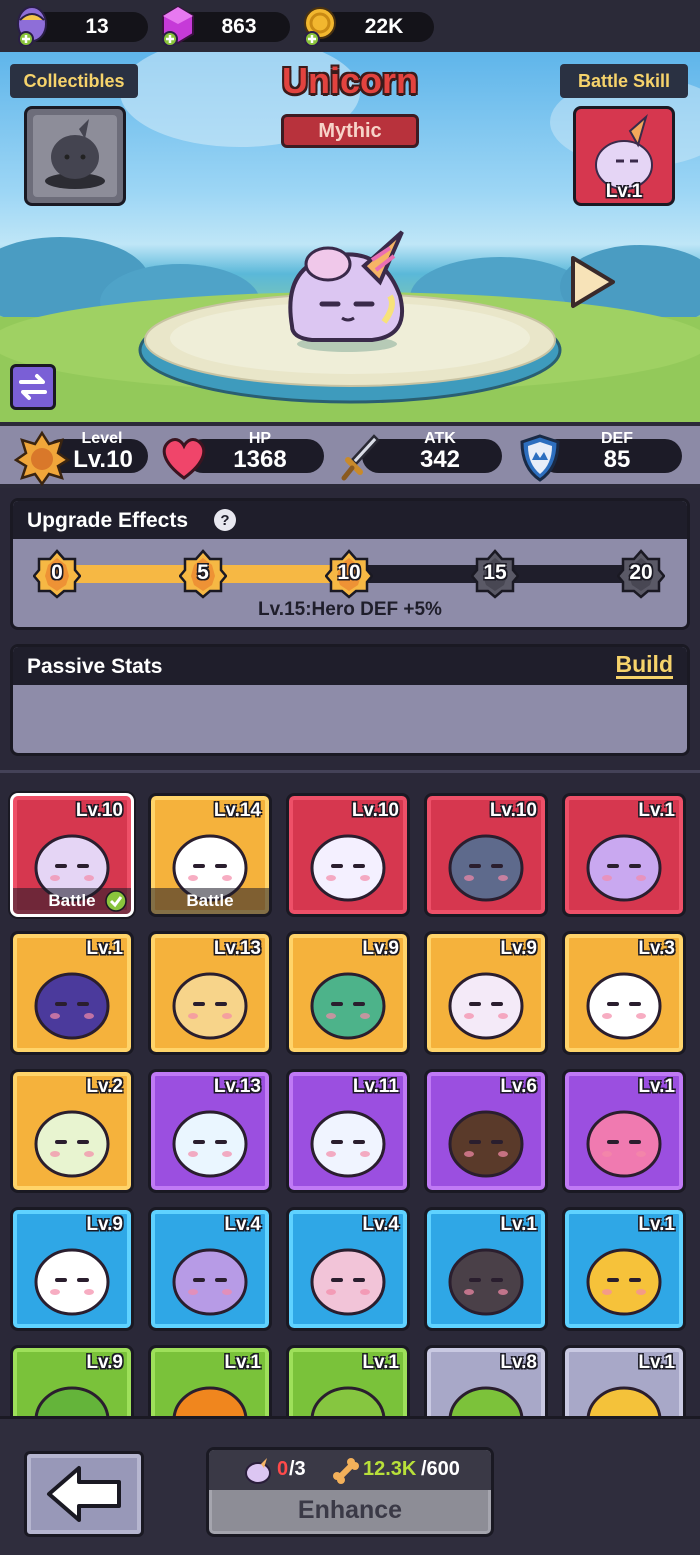 This screenshot has width=700, height=1555. What do you see at coordinates (97, 26) in the screenshot?
I see `egg-count: 13` at bounding box center [97, 26].